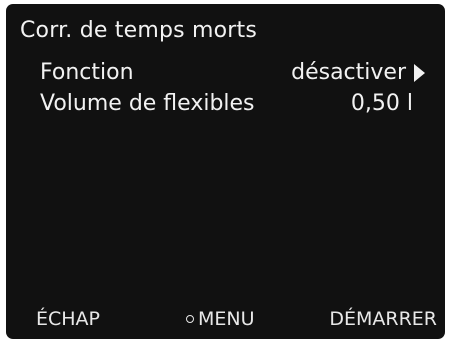  I want to click on menu-softkey: MENU, so click(220, 319).